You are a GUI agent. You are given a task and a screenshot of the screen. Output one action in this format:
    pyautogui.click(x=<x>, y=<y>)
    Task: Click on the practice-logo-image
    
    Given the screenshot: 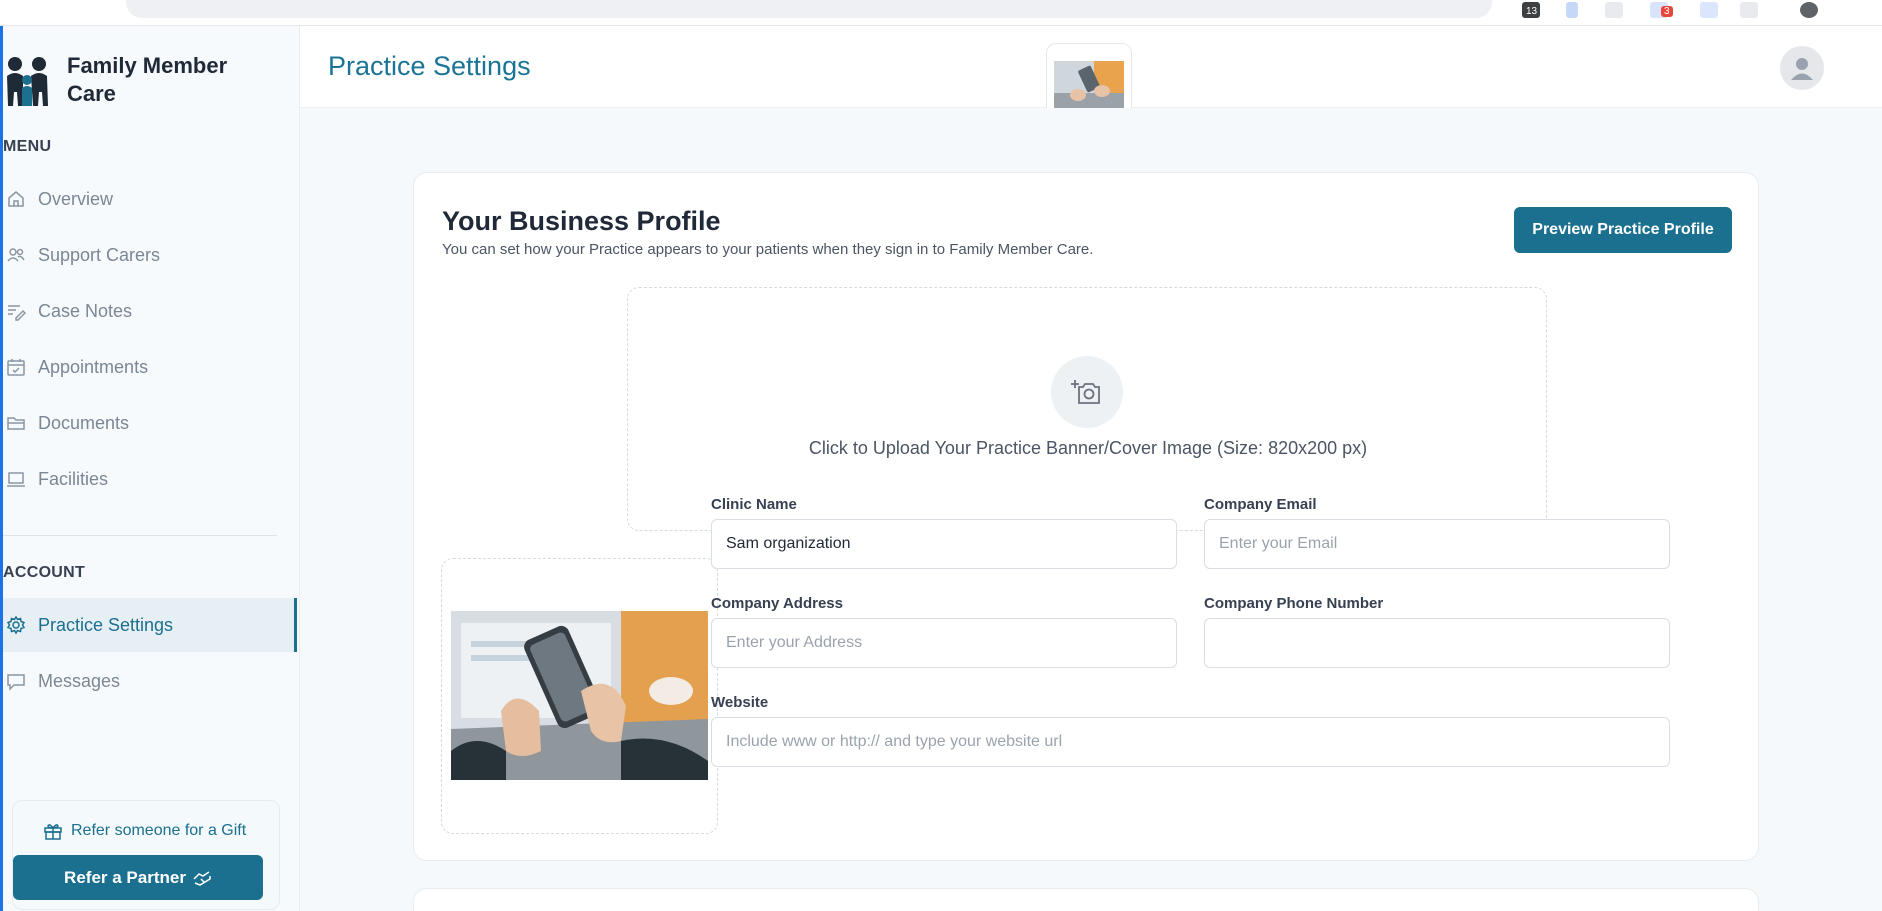 What is the action you would take?
    pyautogui.click(x=579, y=695)
    